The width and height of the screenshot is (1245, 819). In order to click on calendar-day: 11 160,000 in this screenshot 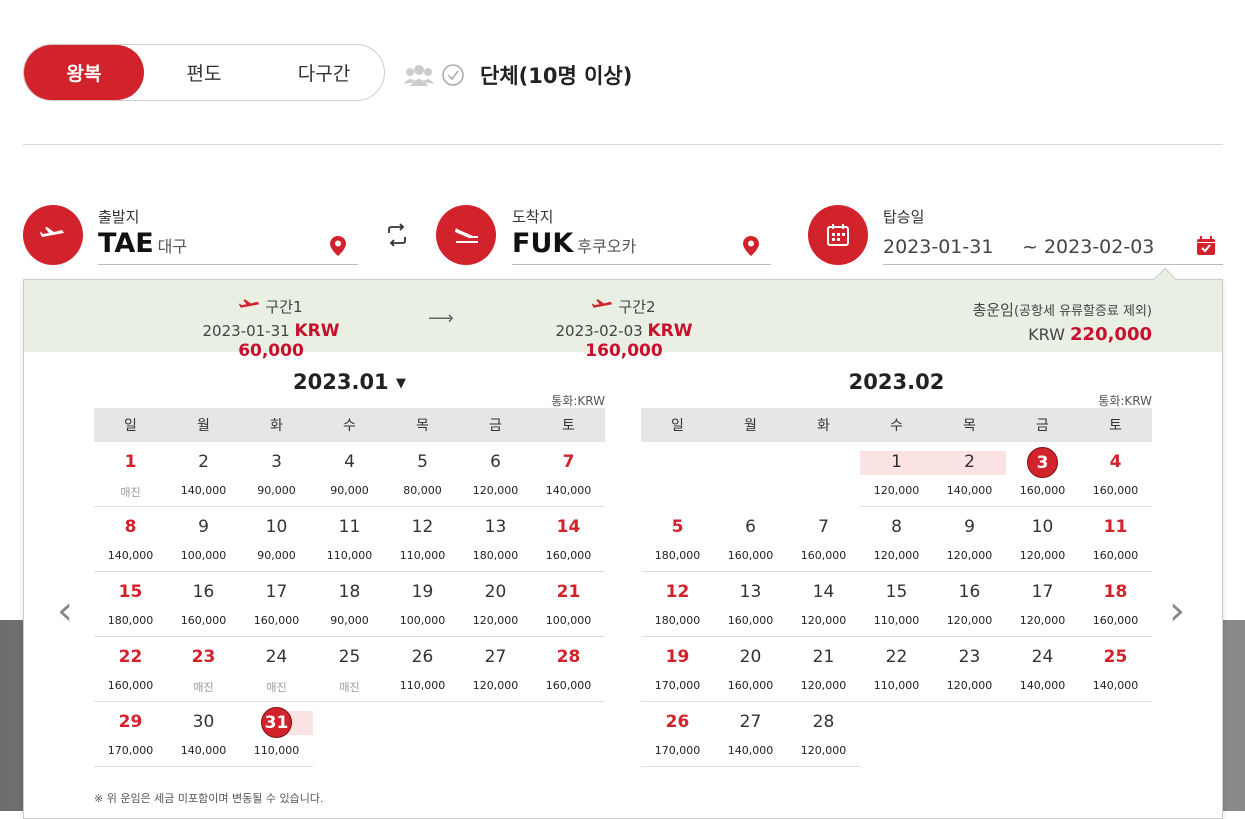, I will do `click(1115, 539)`.